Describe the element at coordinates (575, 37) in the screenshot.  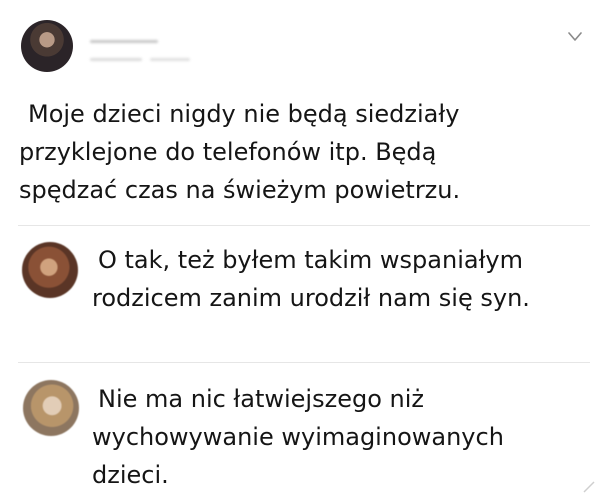
I see `chevron-down-icon` at that location.